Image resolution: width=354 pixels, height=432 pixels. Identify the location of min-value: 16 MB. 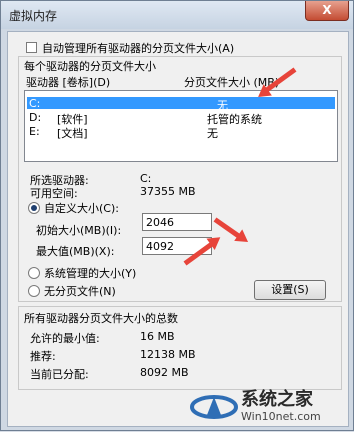
(157, 336).